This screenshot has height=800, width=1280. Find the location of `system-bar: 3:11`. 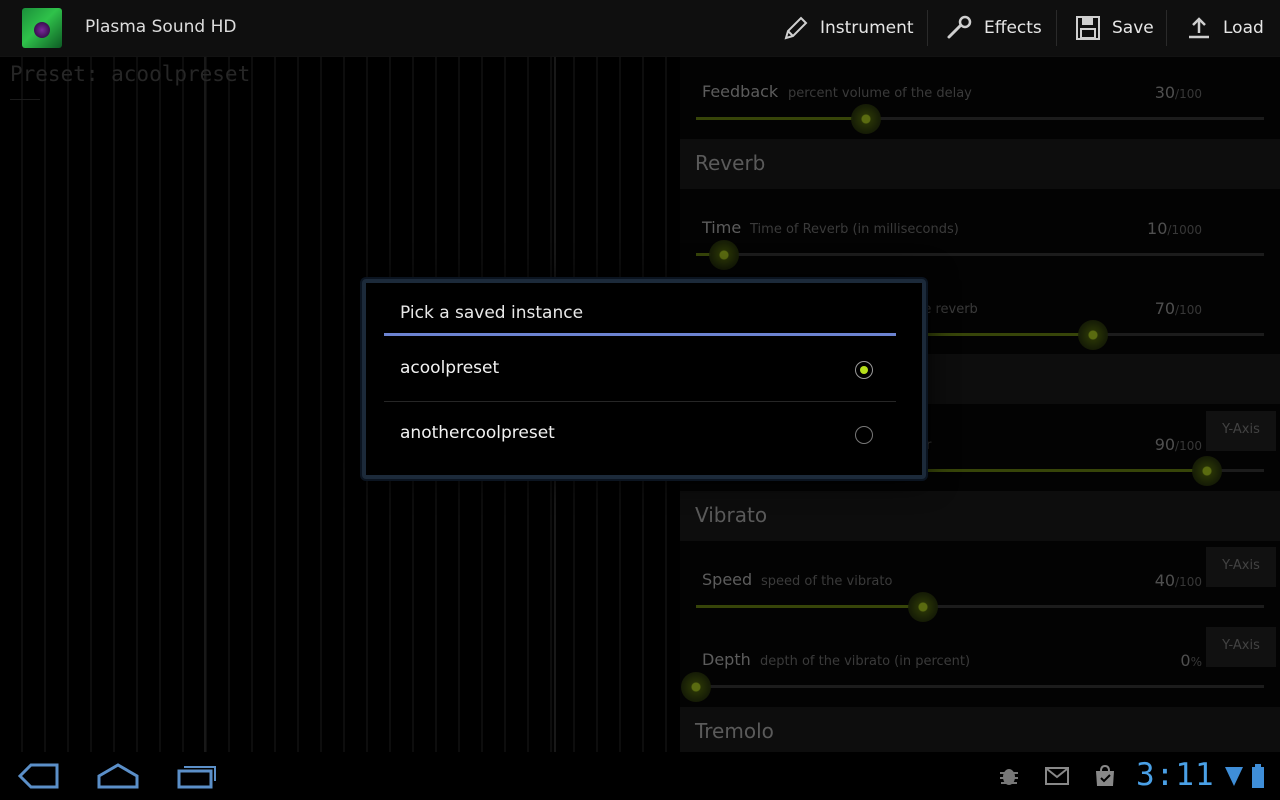

system-bar: 3:11 is located at coordinates (640, 776).